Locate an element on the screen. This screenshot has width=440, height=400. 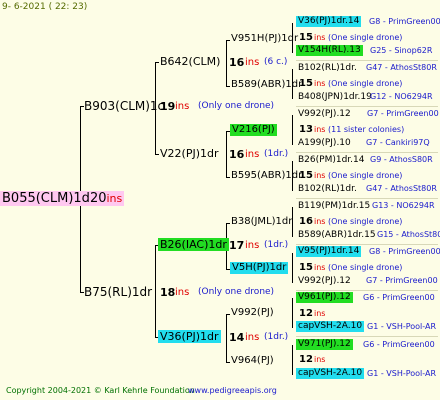
gen2-num: 14 is located at coordinates (237, 337).